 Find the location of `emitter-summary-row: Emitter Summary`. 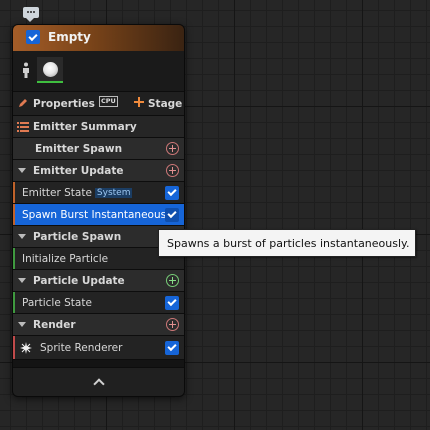

emitter-summary-row: Emitter Summary is located at coordinates (98, 127).